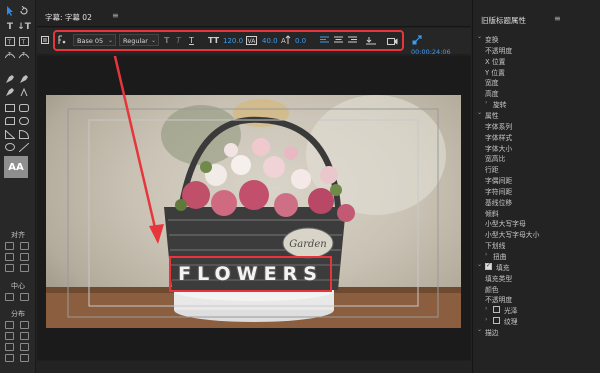 This screenshot has height=373, width=600. Describe the element at coordinates (18, 314) in the screenshot. I see `distribute-section-label: 分布` at that location.